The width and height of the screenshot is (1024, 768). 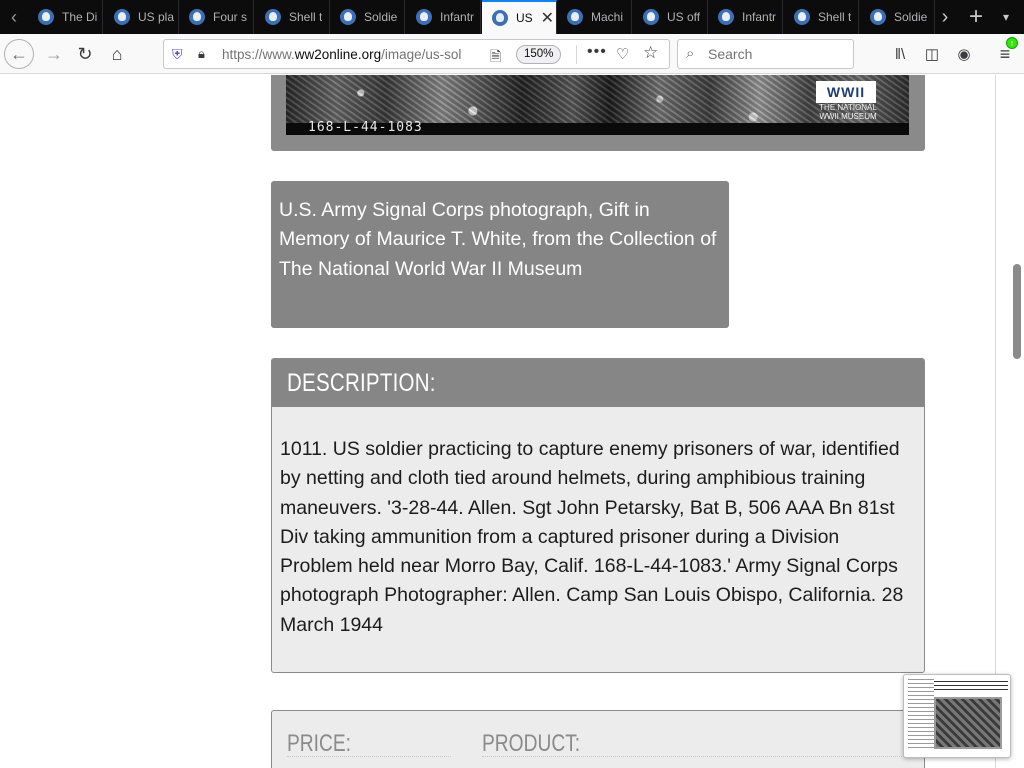 What do you see at coordinates (971, 686) in the screenshot?
I see `thumbnail-title-lines` at bounding box center [971, 686].